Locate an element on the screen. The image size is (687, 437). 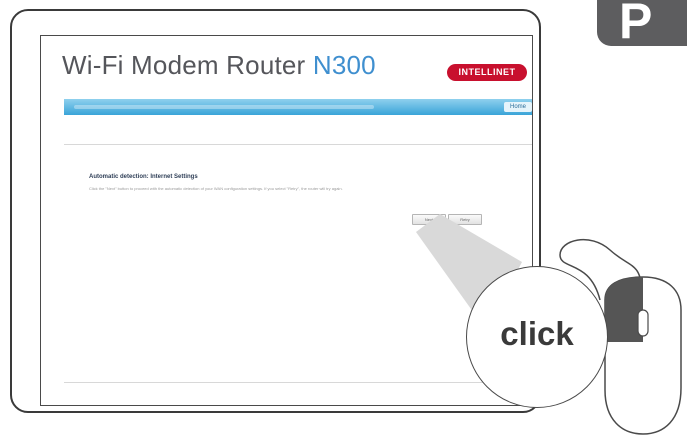
zoom-callout: click is located at coordinates (537, 337).